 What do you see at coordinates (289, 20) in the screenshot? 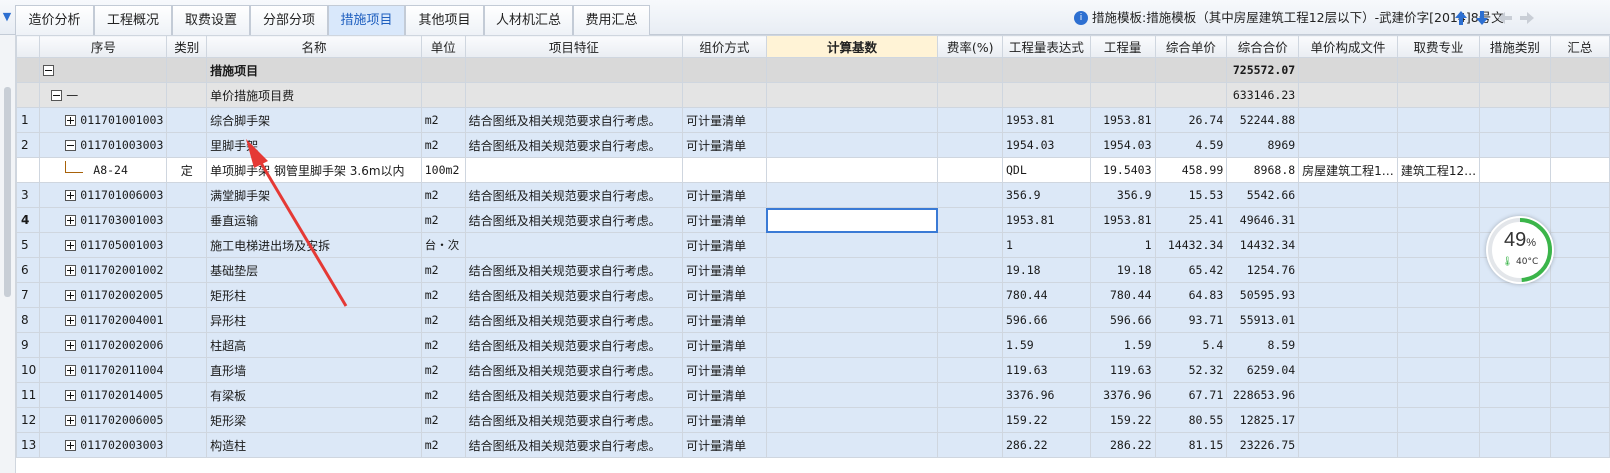
I see `tab-4: 分部分项` at bounding box center [289, 20].